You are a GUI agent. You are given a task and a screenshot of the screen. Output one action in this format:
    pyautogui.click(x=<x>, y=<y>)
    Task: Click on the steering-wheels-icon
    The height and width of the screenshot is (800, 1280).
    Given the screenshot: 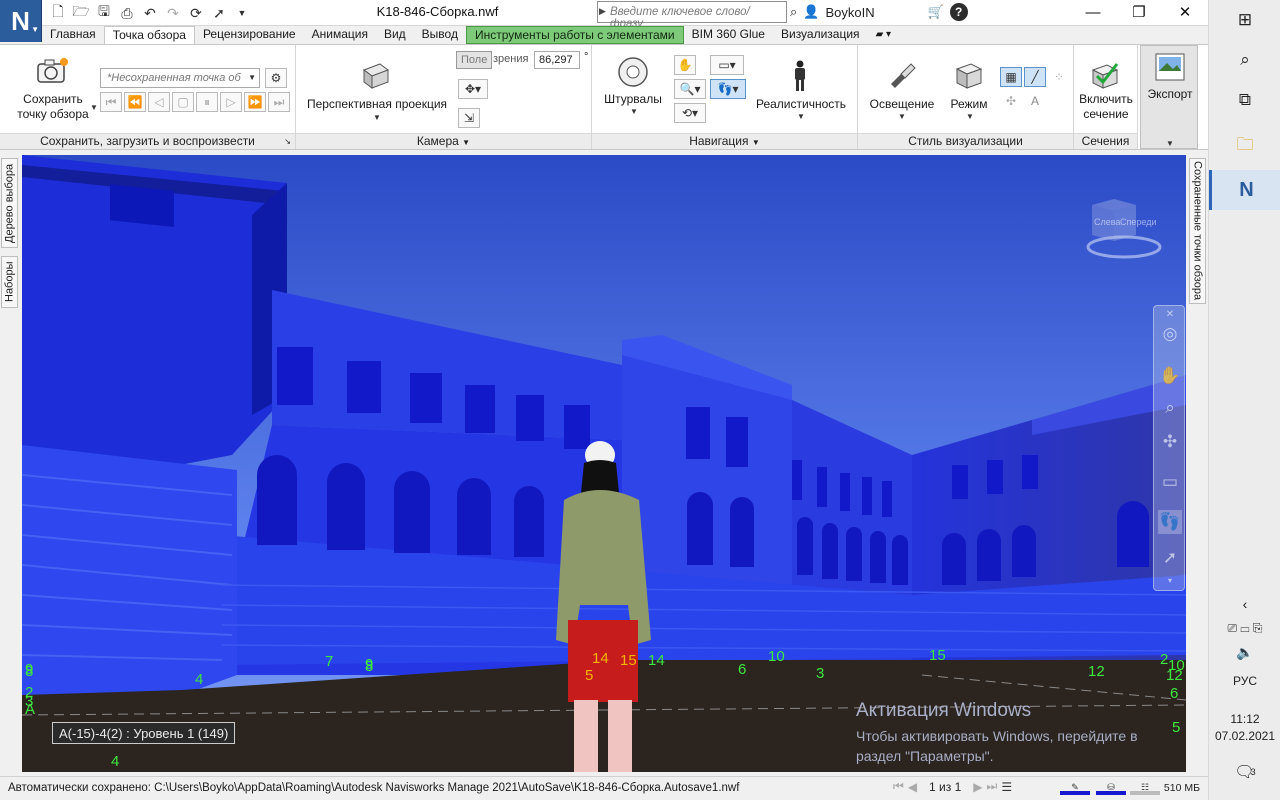 What is the action you would take?
    pyautogui.click(x=633, y=72)
    